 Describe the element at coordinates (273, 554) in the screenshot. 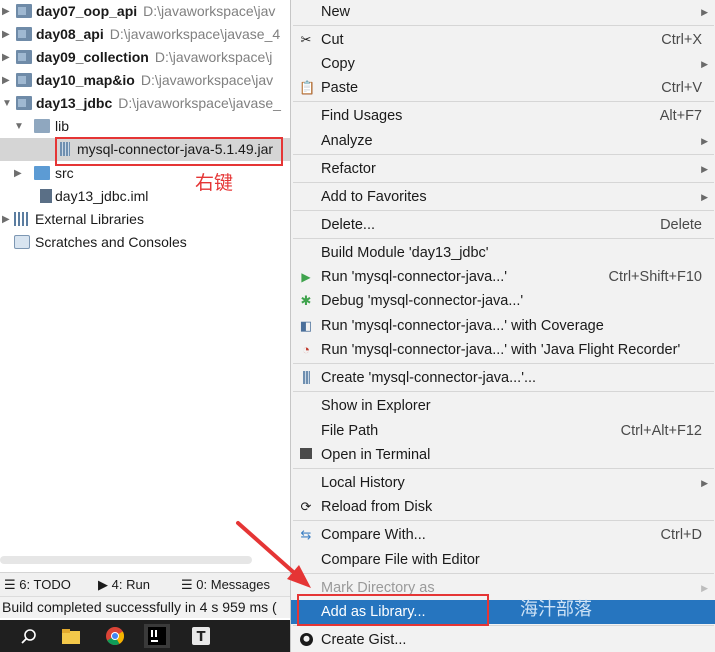

I see `annotation-arrow` at that location.